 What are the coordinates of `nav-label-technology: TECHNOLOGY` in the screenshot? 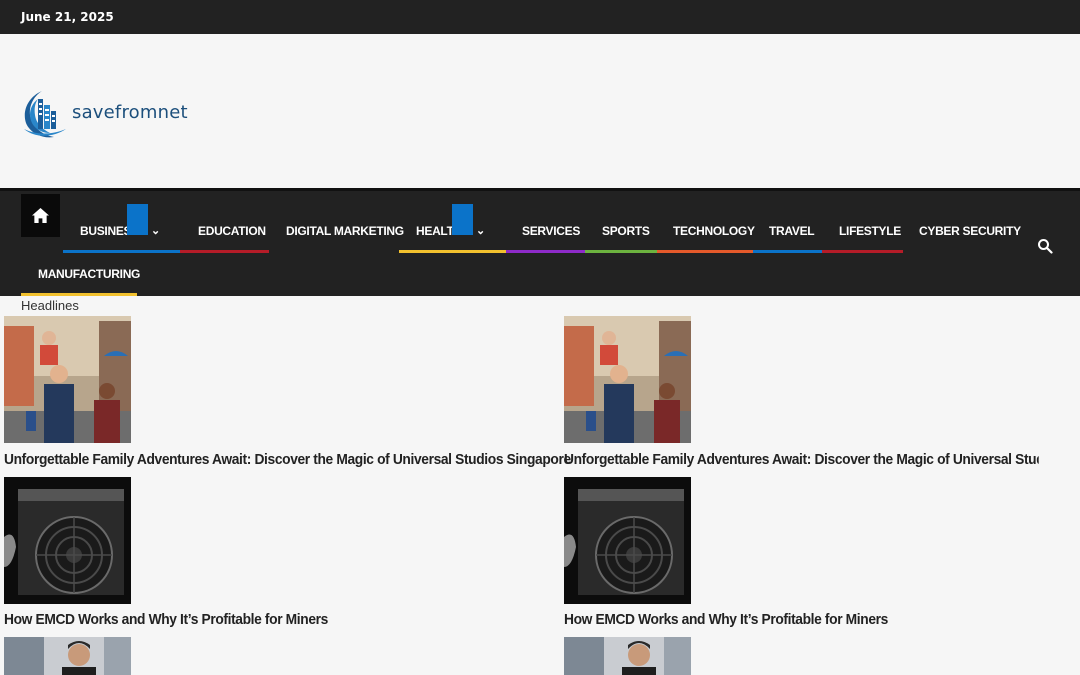 It's located at (714, 231).